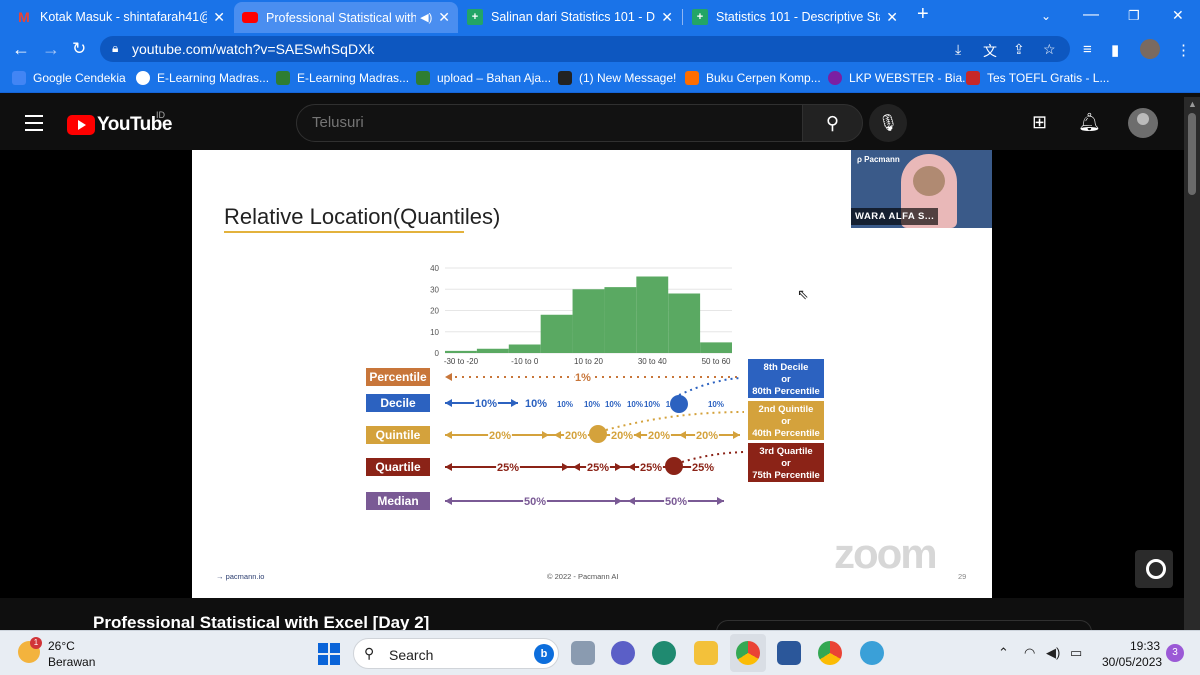  What do you see at coordinates (958, 49) in the screenshot?
I see `install-icon: ⤓` at bounding box center [958, 49].